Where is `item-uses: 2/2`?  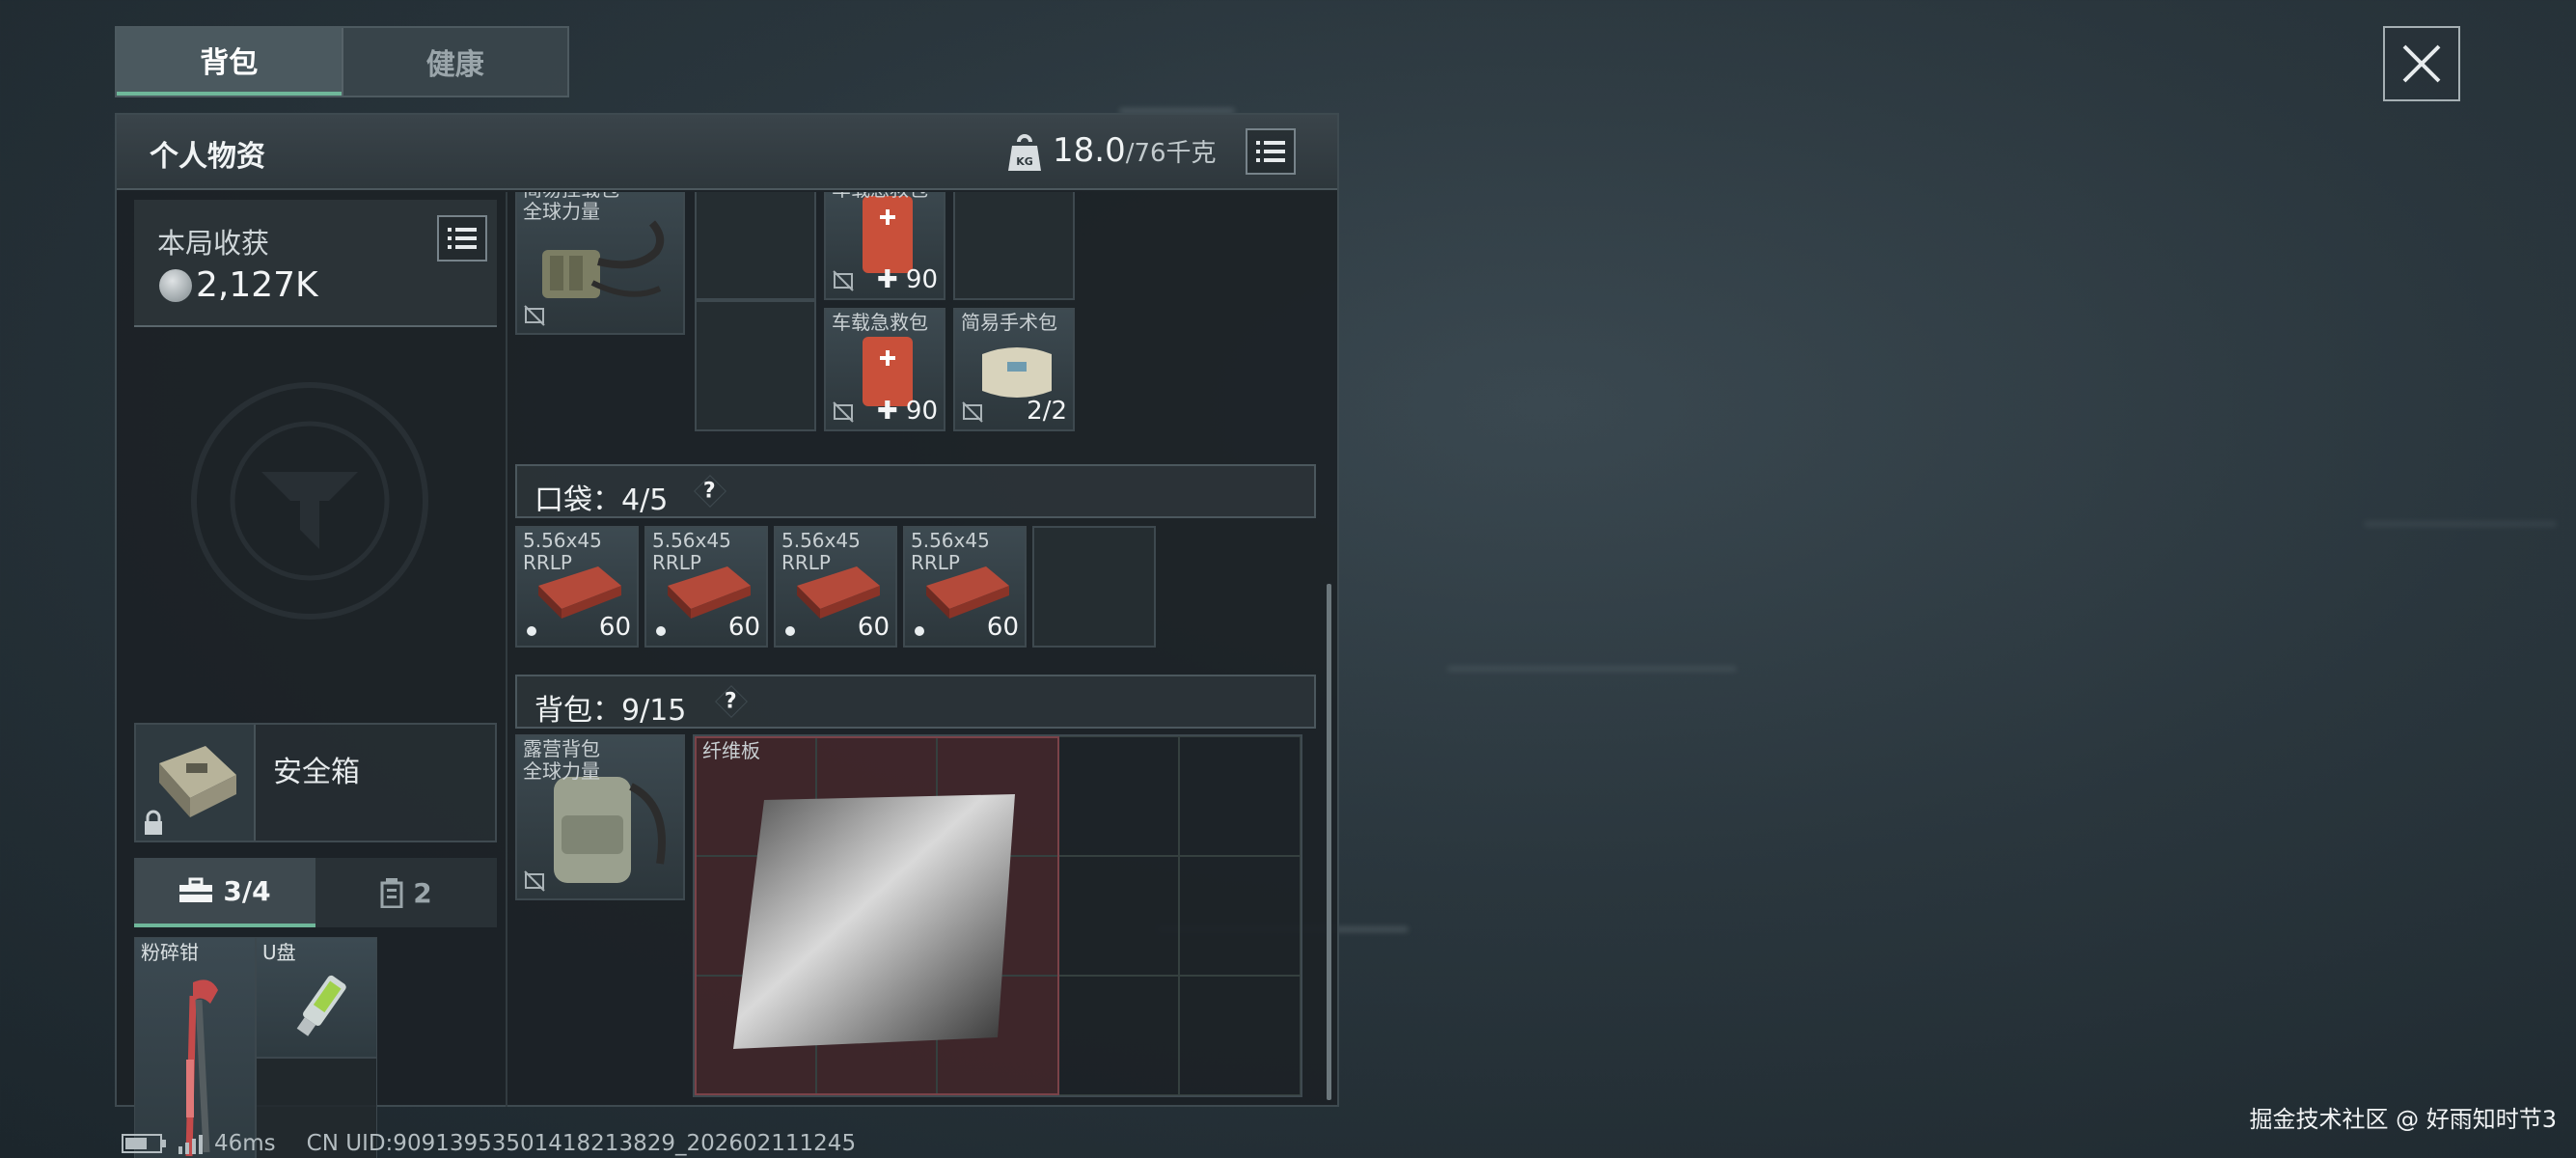 item-uses: 2/2 is located at coordinates (1047, 411).